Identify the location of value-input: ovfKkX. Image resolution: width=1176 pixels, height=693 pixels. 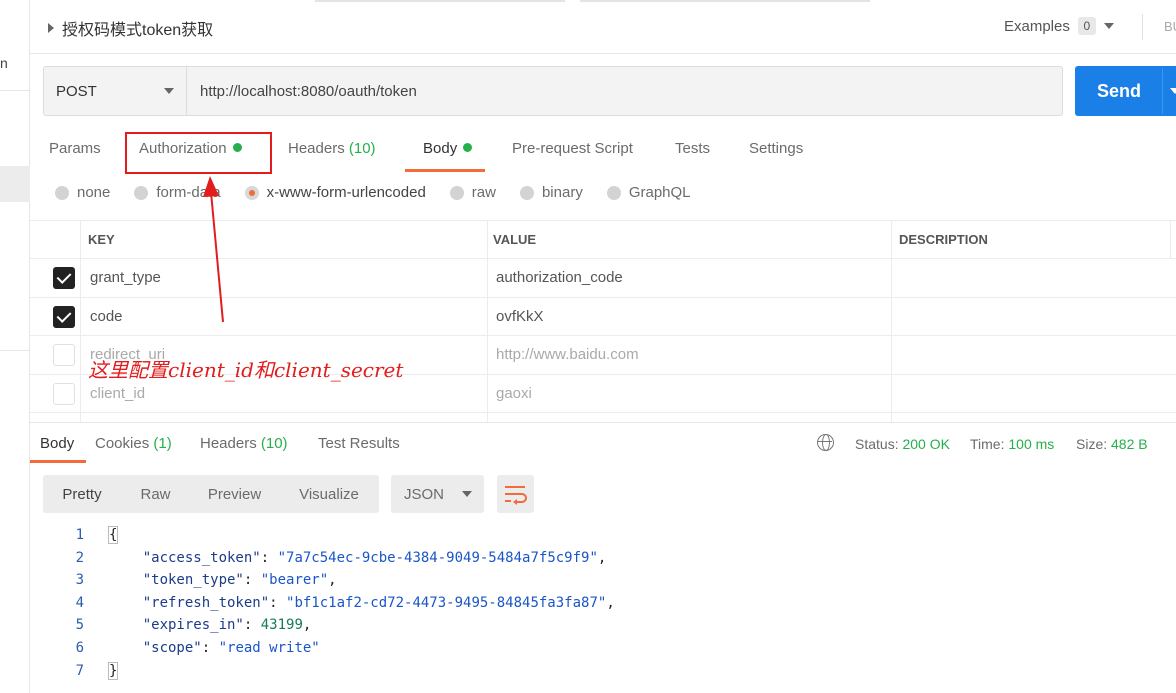
(520, 317).